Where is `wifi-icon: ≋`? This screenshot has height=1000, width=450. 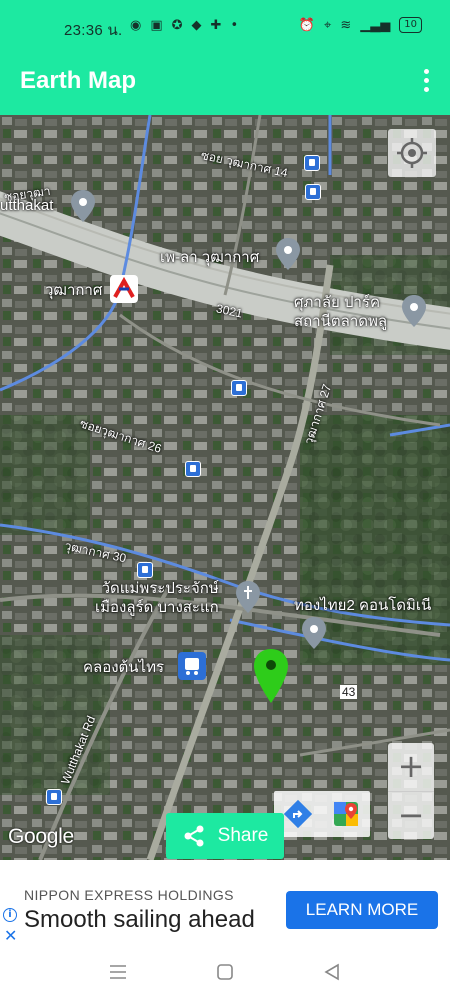
wifi-icon: ≋ is located at coordinates (346, 25).